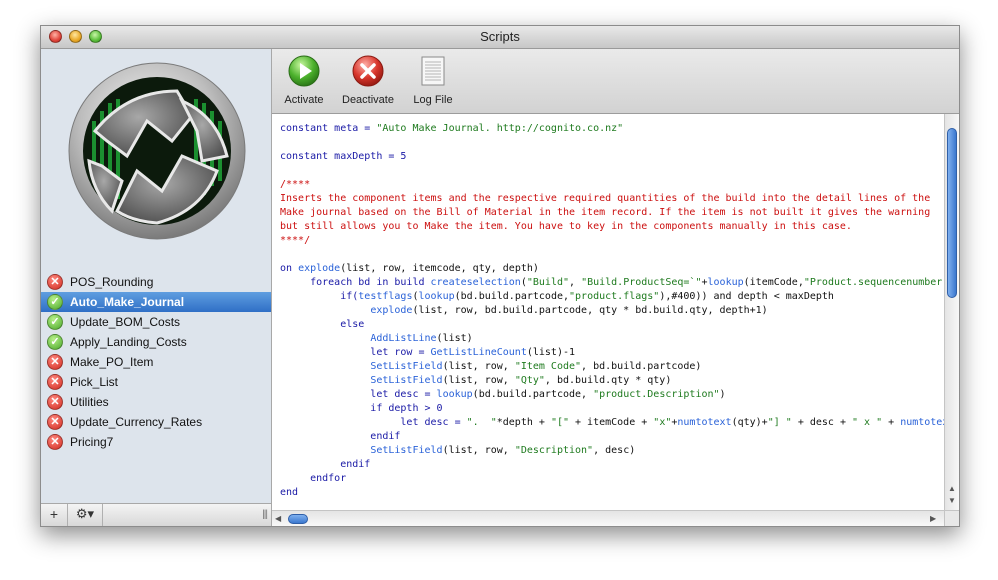 This screenshot has height=580, width=998. I want to click on code-token: "x", so click(662, 422).